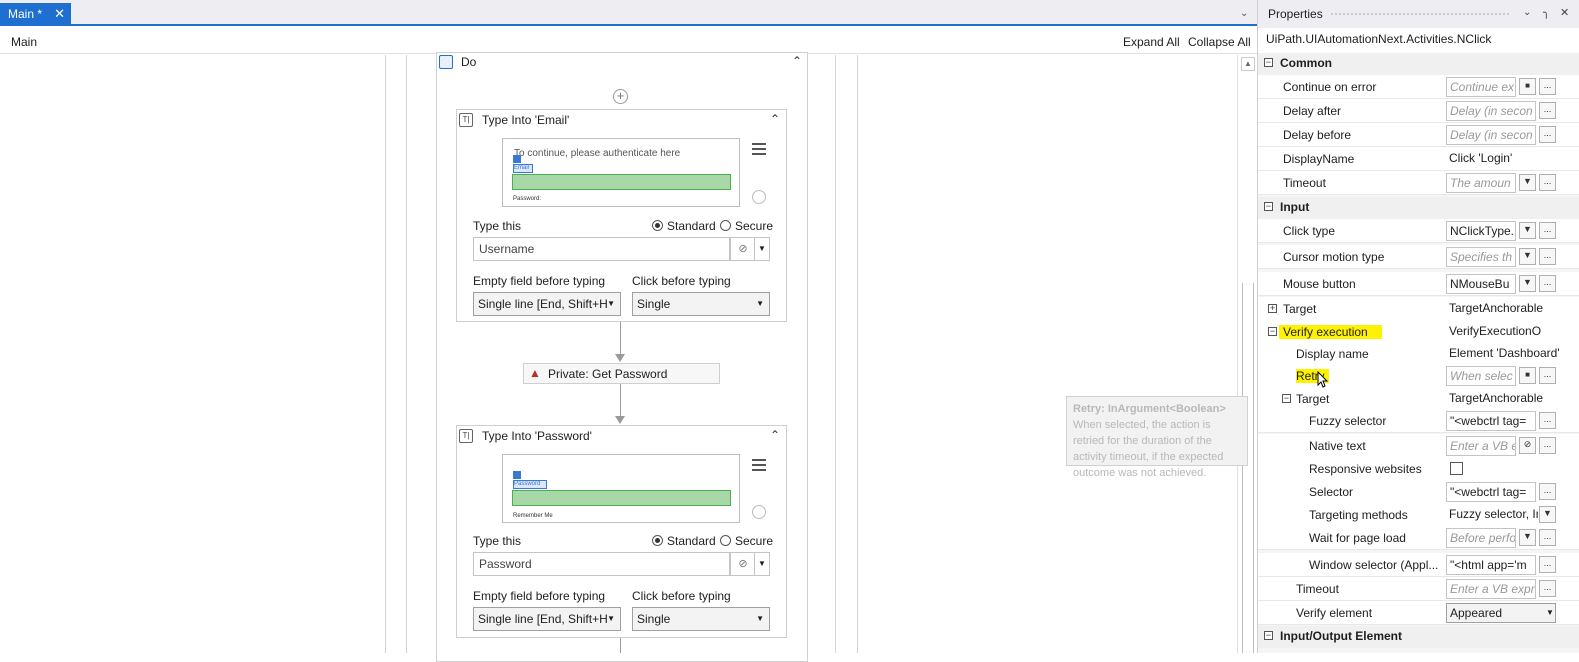 This screenshot has height=662, width=1579. What do you see at coordinates (620, 96) in the screenshot?
I see `add-activity-icon: +` at bounding box center [620, 96].